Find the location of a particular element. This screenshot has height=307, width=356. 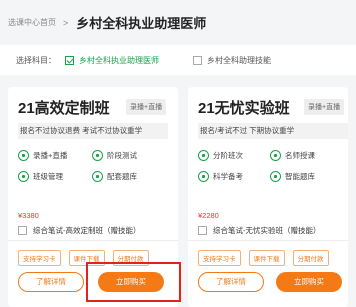

subject-option-general-assistant: 乡村全科执业助理医师 is located at coordinates (112, 60).